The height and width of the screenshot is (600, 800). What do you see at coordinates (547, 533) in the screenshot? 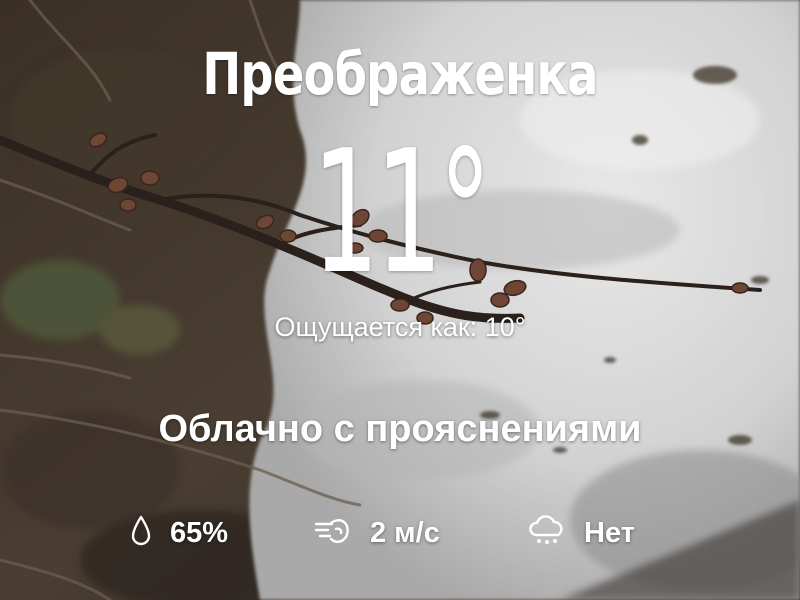
I see `cloud-rain-icon` at bounding box center [547, 533].